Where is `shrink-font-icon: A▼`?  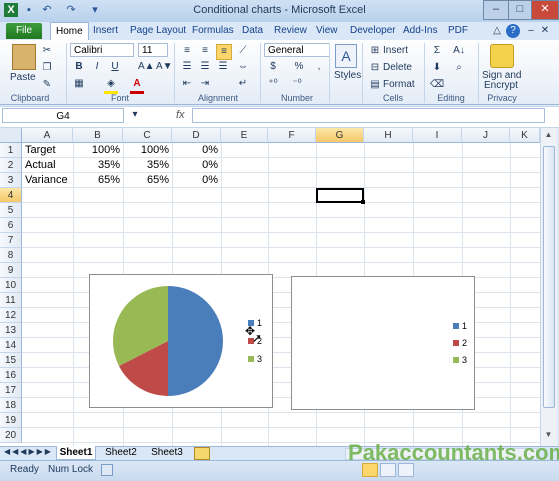 shrink-font-icon: A▼ is located at coordinates (164, 67).